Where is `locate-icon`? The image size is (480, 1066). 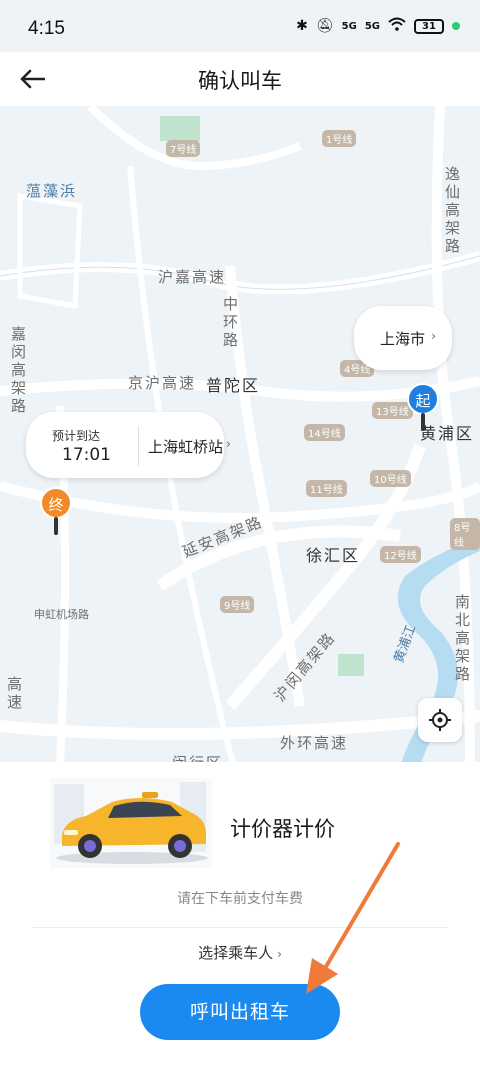 locate-icon is located at coordinates (440, 720).